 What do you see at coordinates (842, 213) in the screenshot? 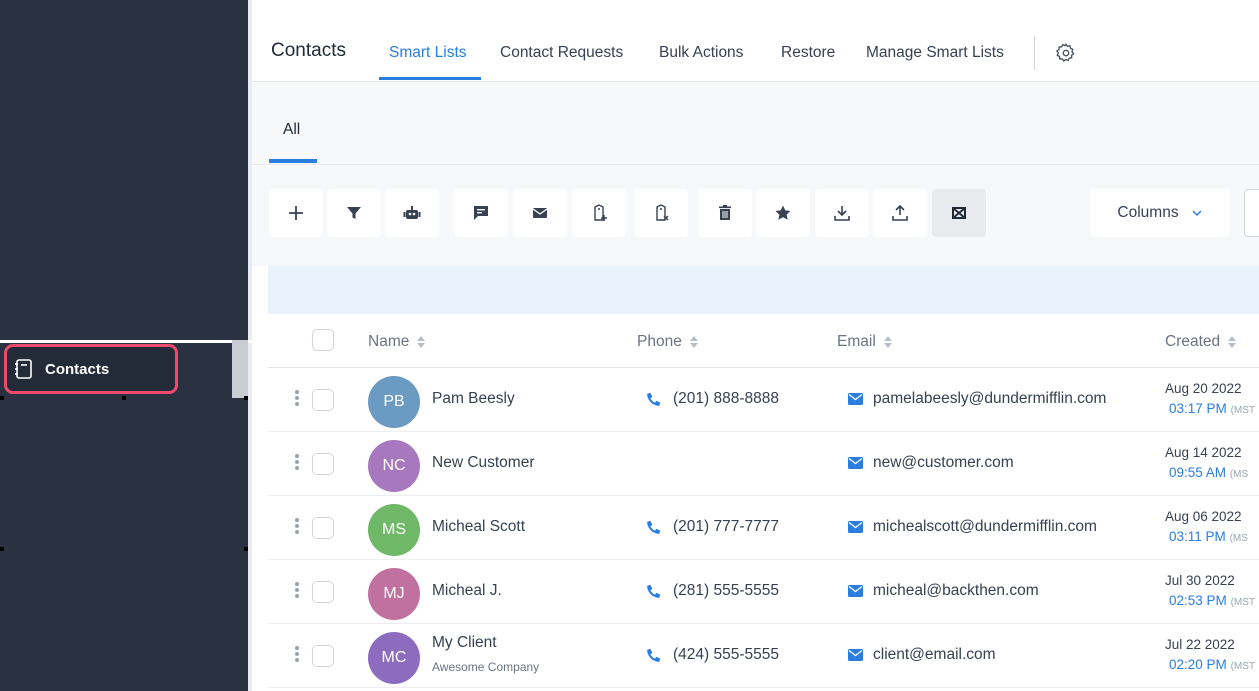
I see `export-button` at bounding box center [842, 213].